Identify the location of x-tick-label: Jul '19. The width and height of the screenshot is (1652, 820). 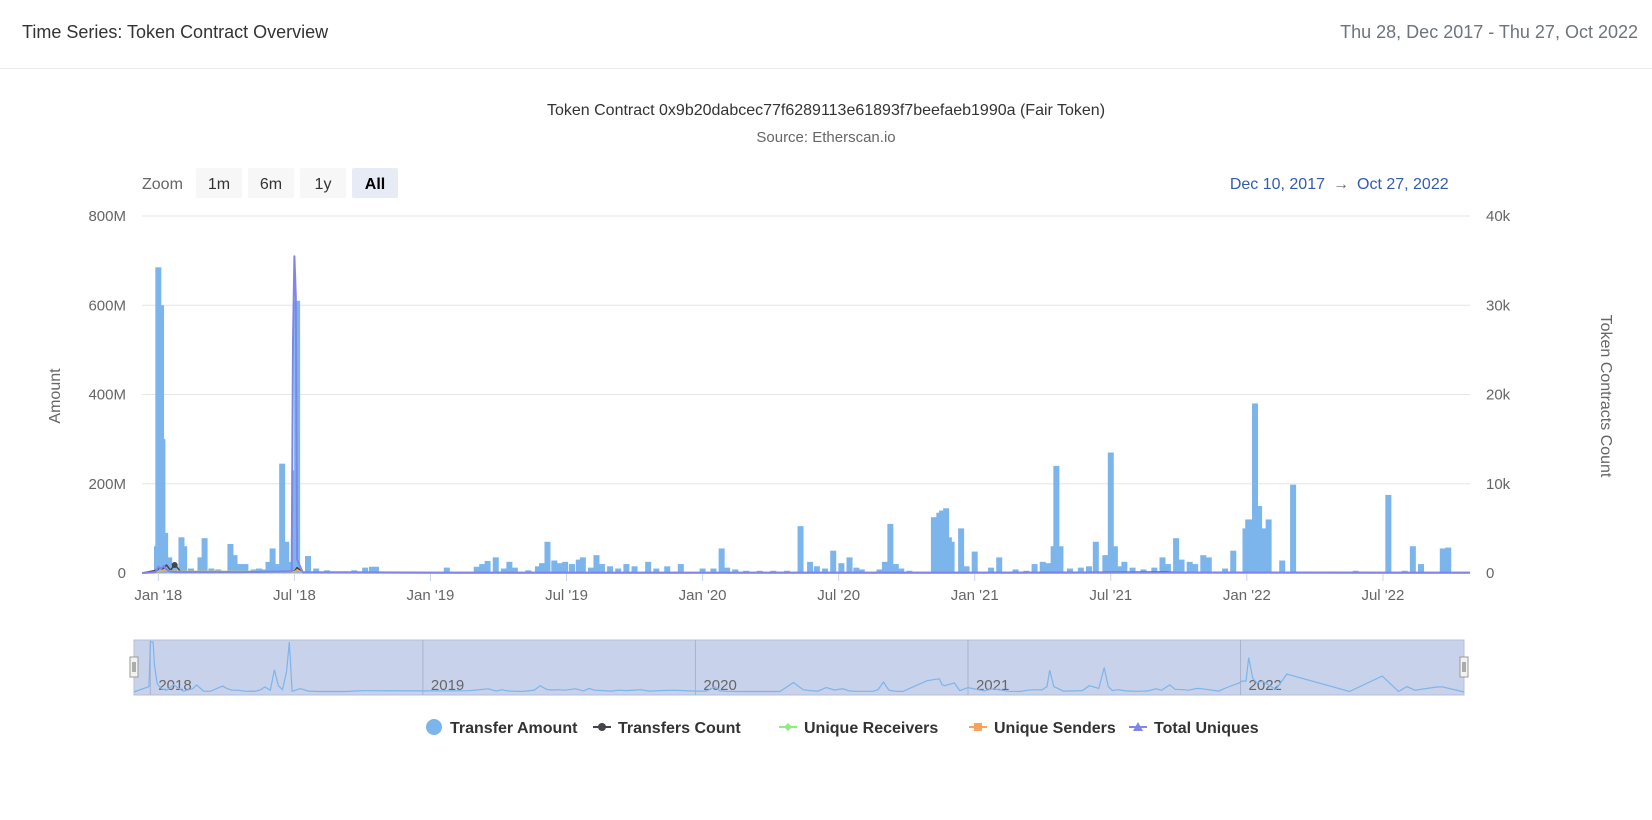
(566, 595).